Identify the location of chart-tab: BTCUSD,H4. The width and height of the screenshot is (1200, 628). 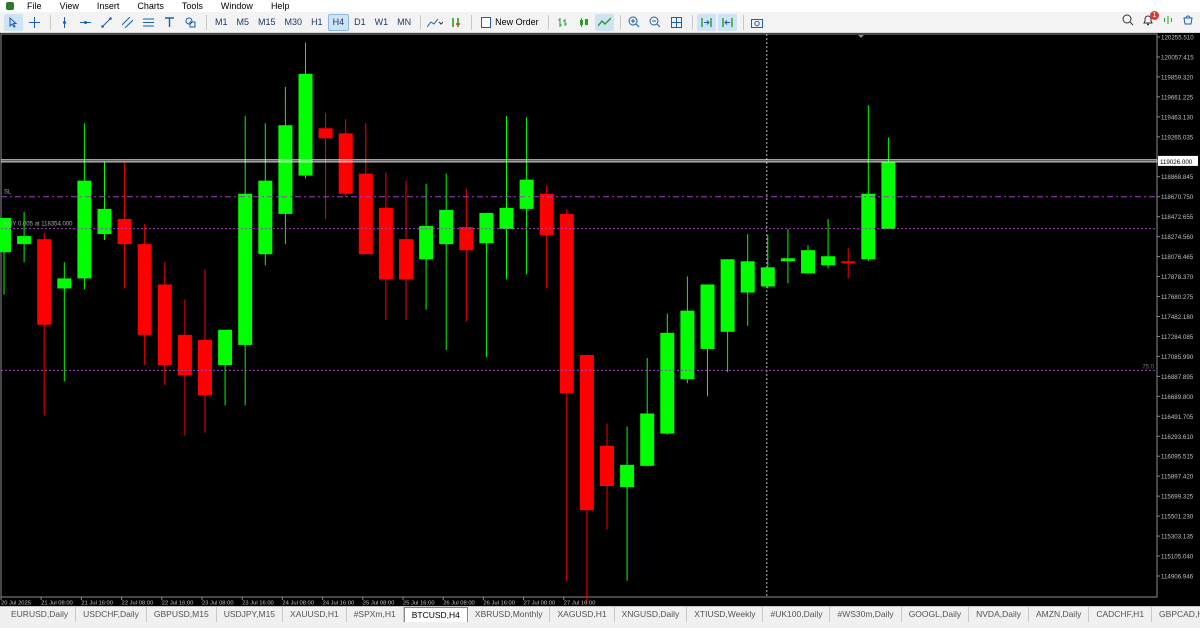
(435, 614).